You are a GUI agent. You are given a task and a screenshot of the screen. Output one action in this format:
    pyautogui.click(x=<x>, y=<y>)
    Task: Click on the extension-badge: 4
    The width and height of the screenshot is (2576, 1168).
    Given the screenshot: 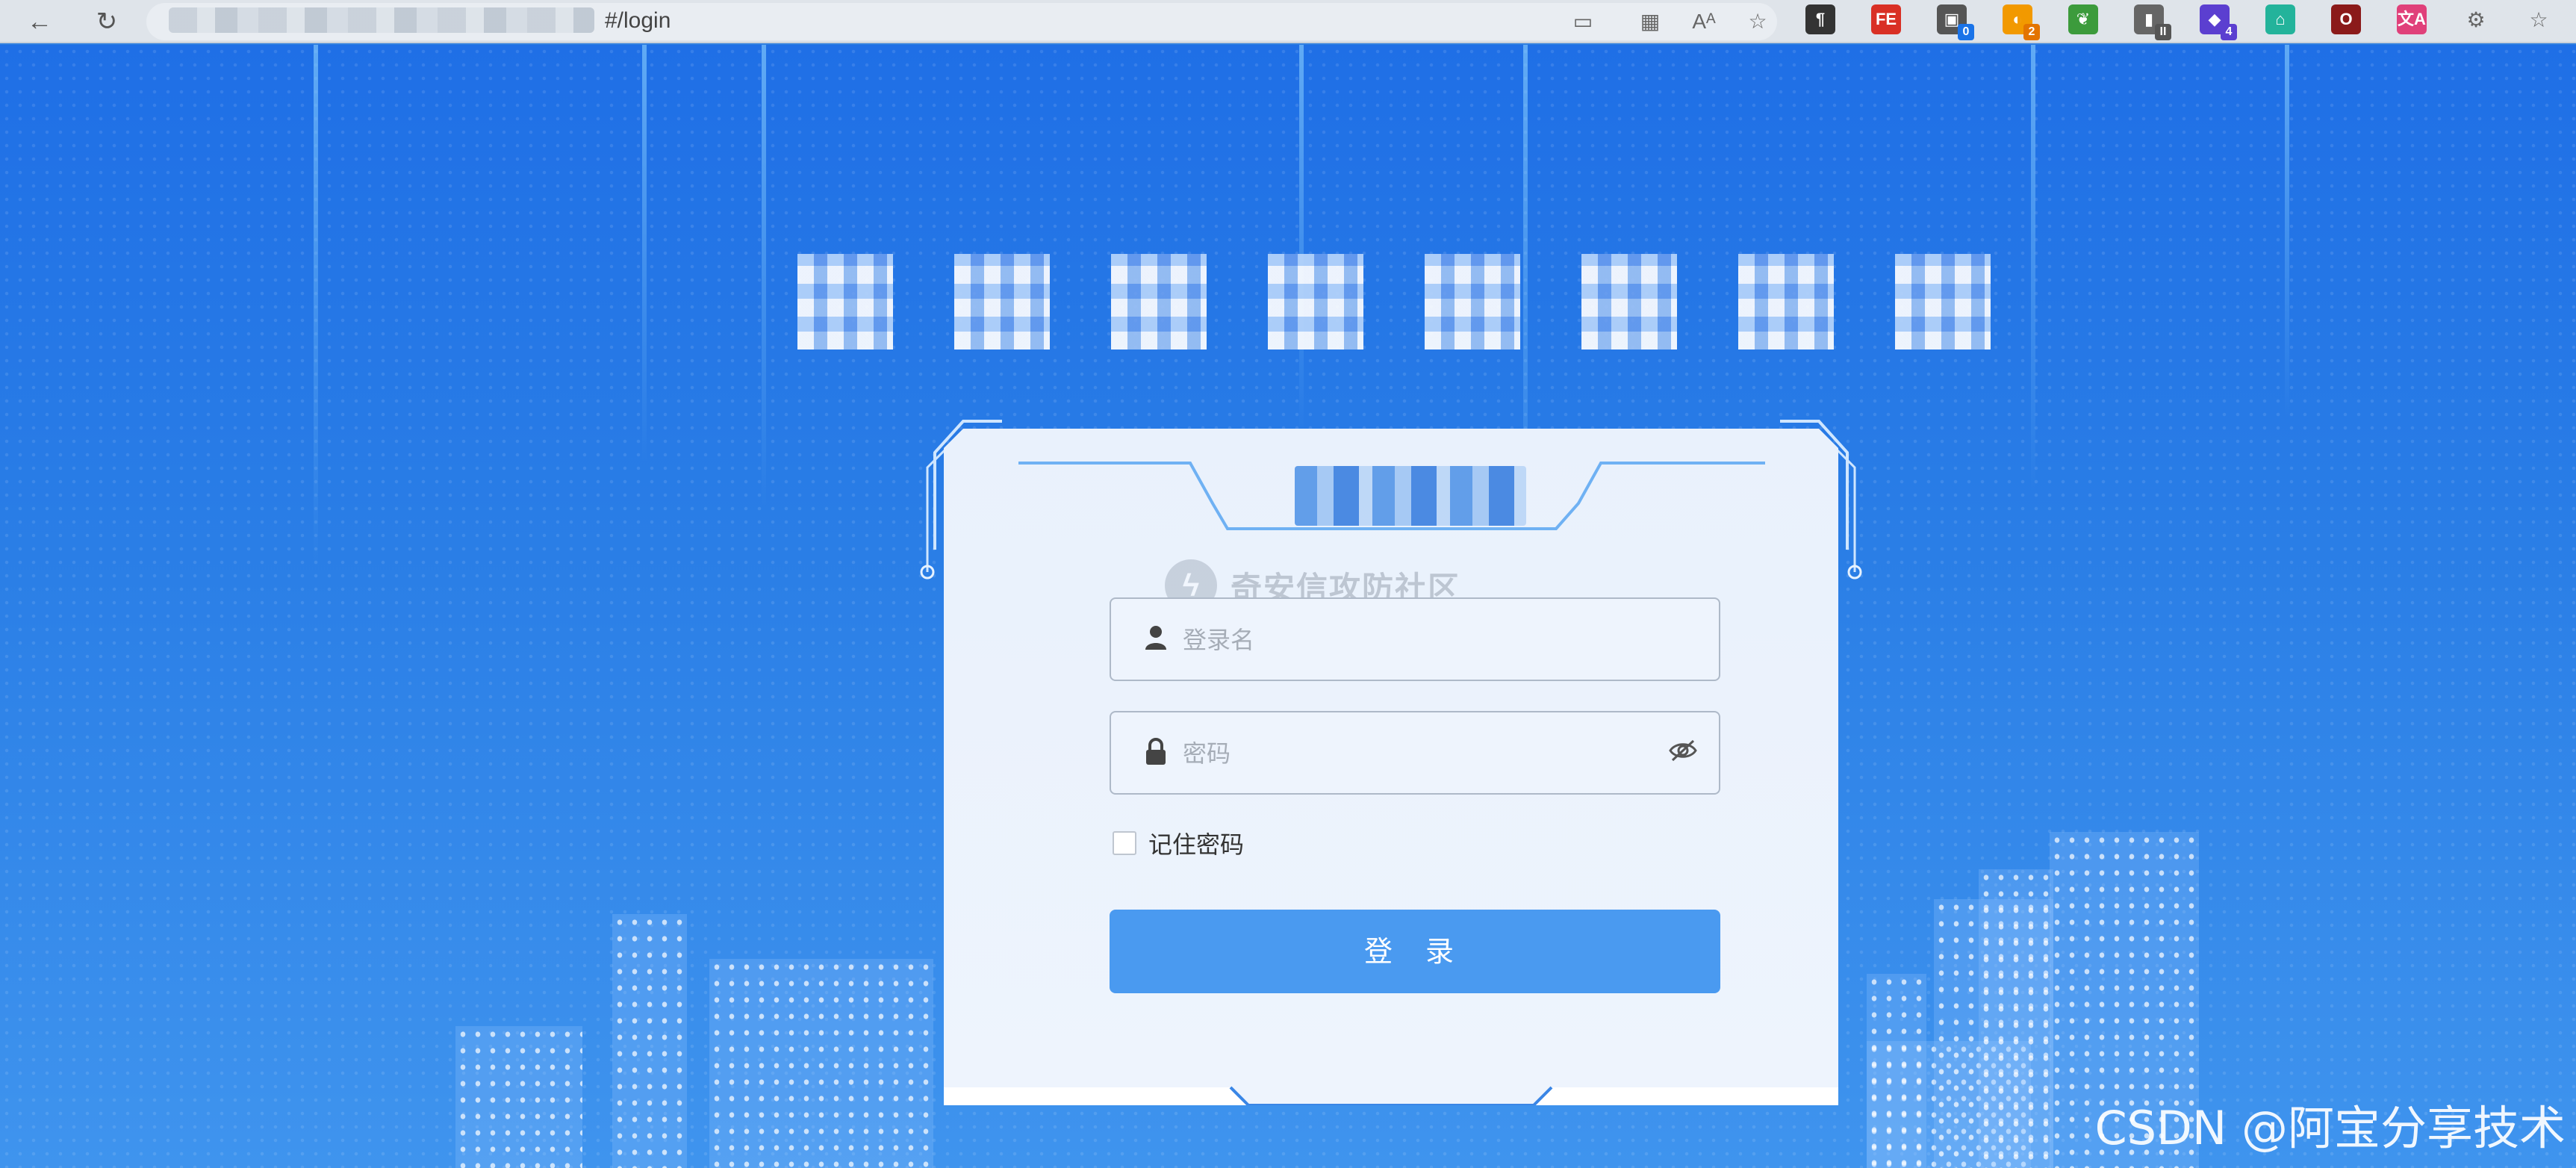 What is the action you would take?
    pyautogui.click(x=2229, y=32)
    